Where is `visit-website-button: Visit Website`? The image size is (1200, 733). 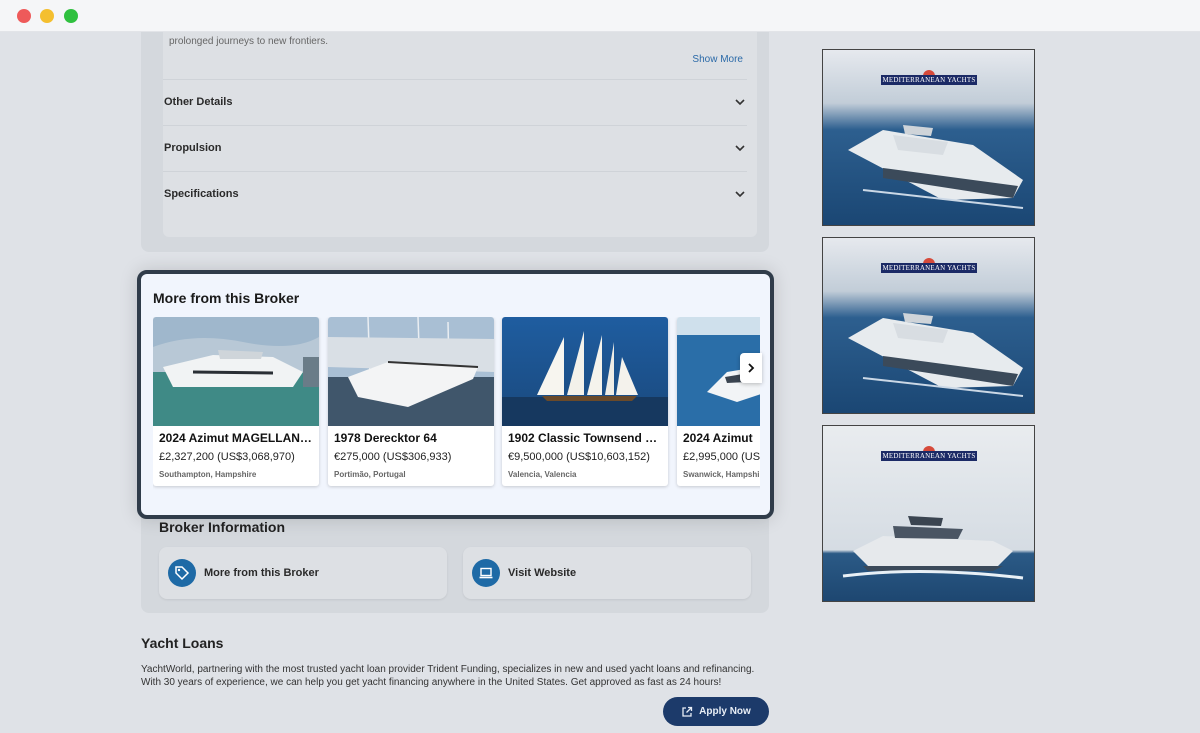 visit-website-button: Visit Website is located at coordinates (607, 573).